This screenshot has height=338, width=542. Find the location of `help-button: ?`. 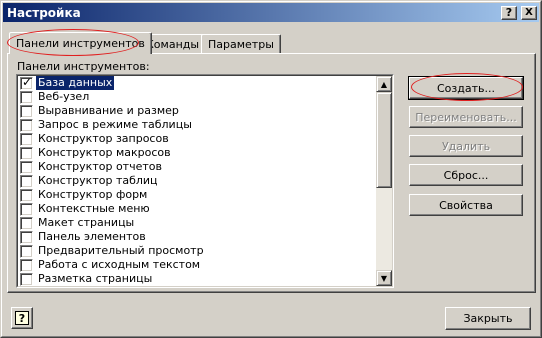

help-button: ? is located at coordinates (22, 318).